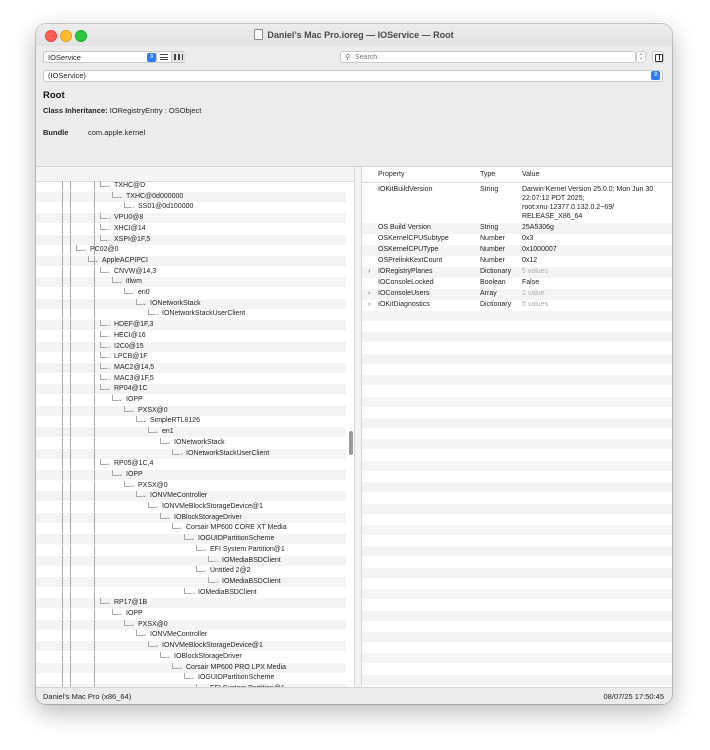  I want to click on plane-select: IOService ⇕, so click(101, 57).